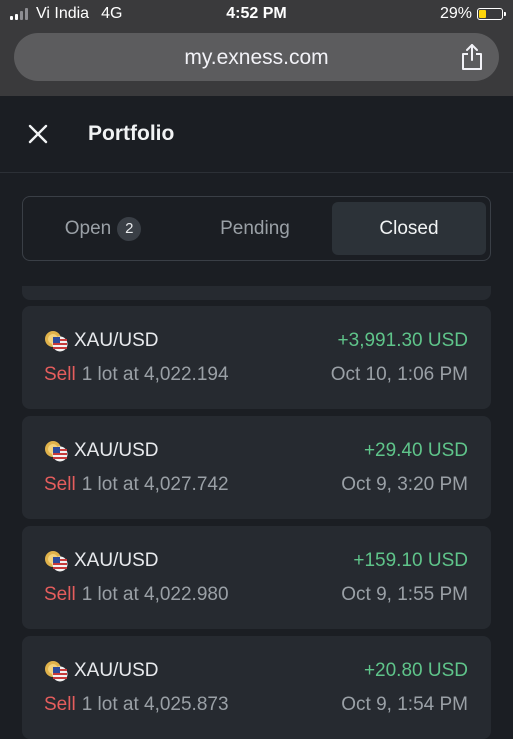 This screenshot has width=513, height=739. Describe the element at coordinates (88, 228) in the screenshot. I see `tab-open-label: Open` at that location.